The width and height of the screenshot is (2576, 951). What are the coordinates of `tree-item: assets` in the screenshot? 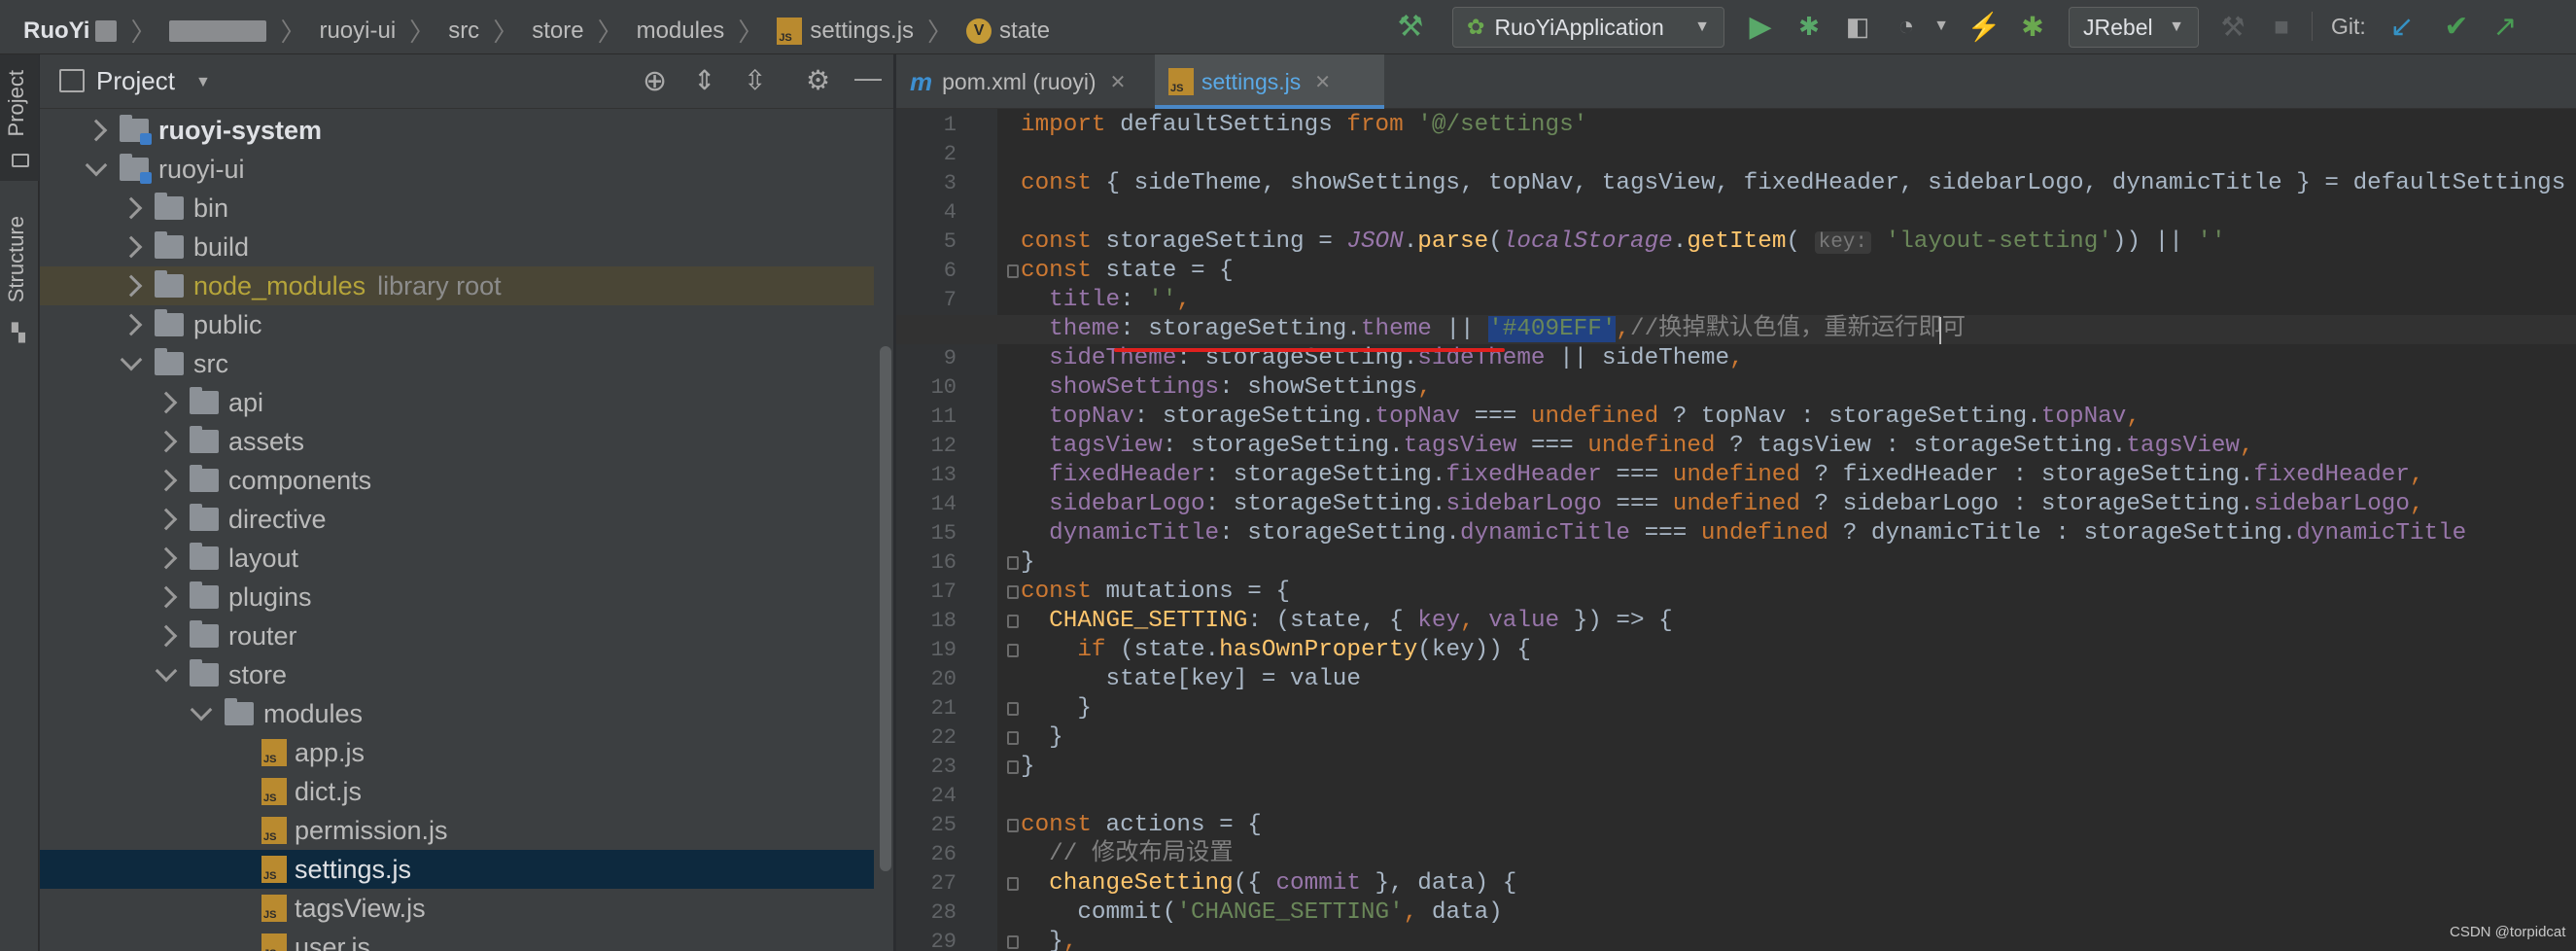 It's located at (457, 442).